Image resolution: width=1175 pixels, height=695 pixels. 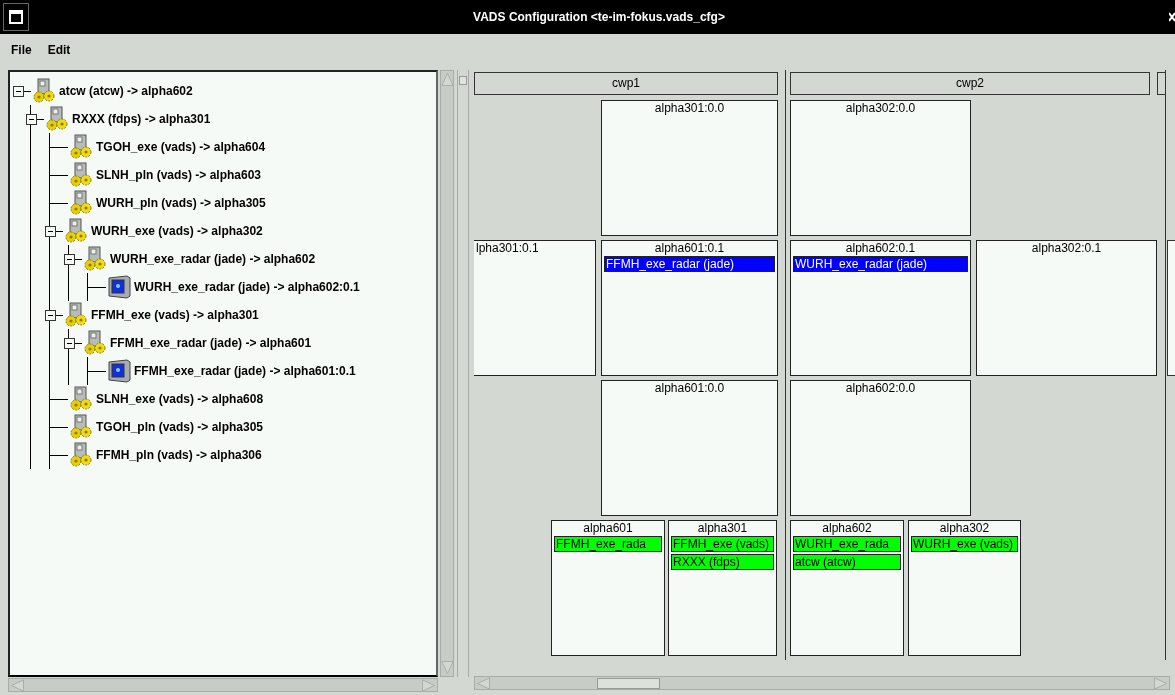 I want to click on display-label: alpha602:0.0, so click(x=880, y=388).